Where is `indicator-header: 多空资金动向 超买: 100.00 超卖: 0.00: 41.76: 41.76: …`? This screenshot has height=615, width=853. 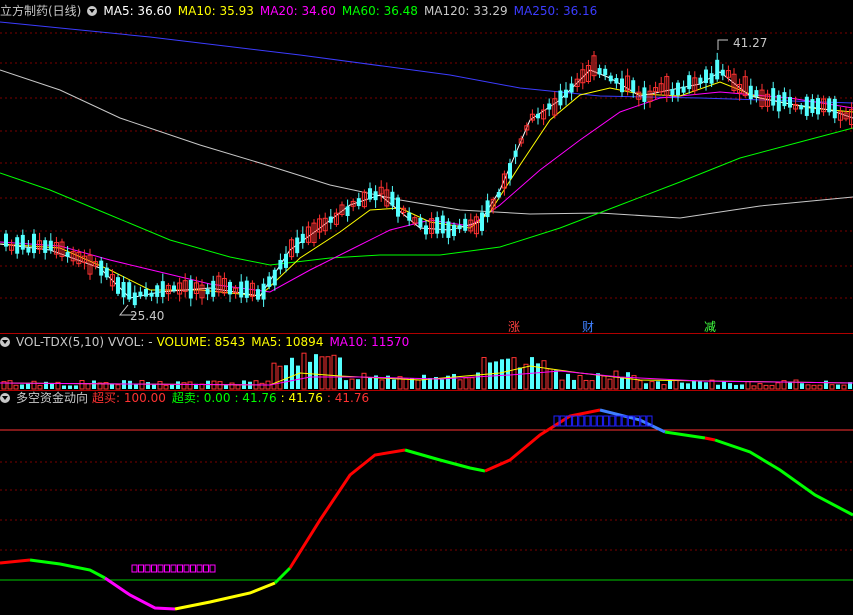 indicator-header: 多空资金动向 超买: 100.00 超卖: 0.00: 41.76: 41.76: … is located at coordinates (187, 398).